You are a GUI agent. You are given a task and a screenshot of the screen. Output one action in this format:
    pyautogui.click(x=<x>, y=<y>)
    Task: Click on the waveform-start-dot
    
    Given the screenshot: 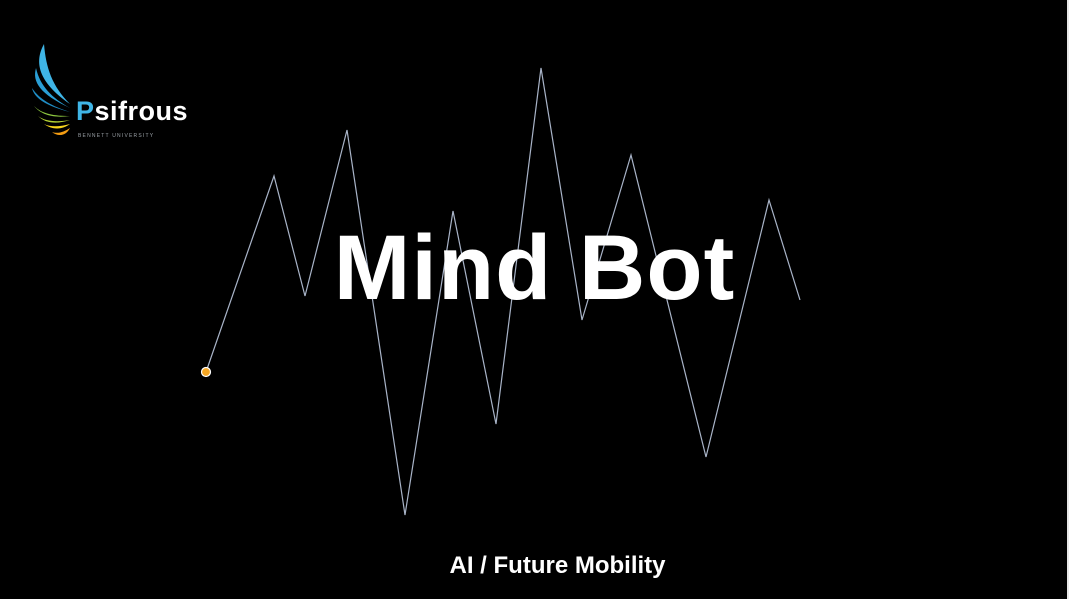 What is the action you would take?
    pyautogui.click(x=206, y=372)
    